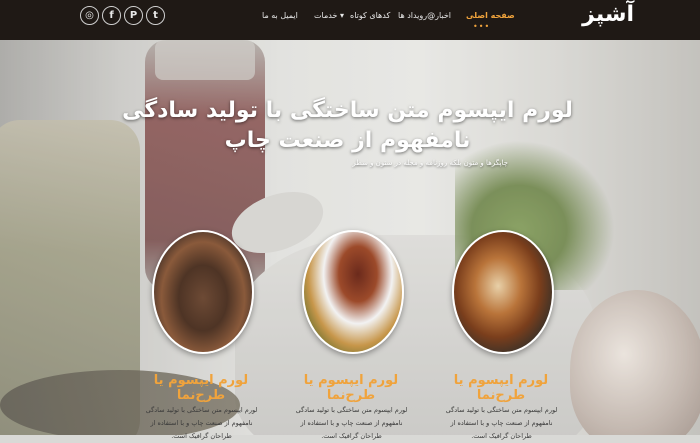 This screenshot has width=700, height=443. I want to click on nav-item-shortcodes: کدهای کوتاه, so click(370, 15).